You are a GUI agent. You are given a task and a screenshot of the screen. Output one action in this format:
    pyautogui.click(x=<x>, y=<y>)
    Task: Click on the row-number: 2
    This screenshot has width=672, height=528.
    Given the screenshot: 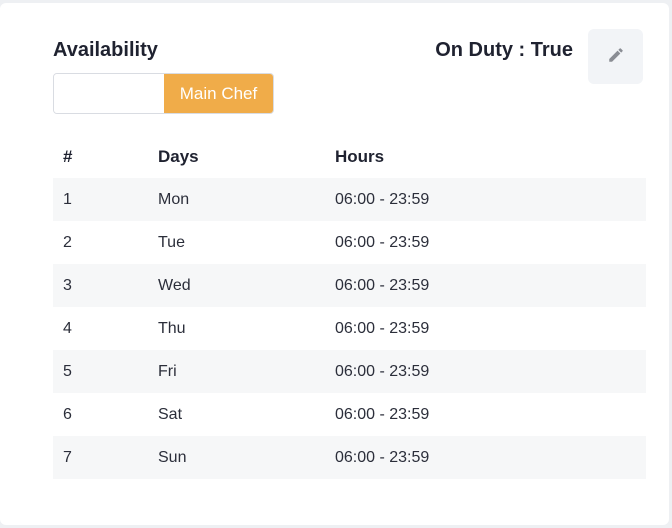 What is the action you would take?
    pyautogui.click(x=67, y=242)
    